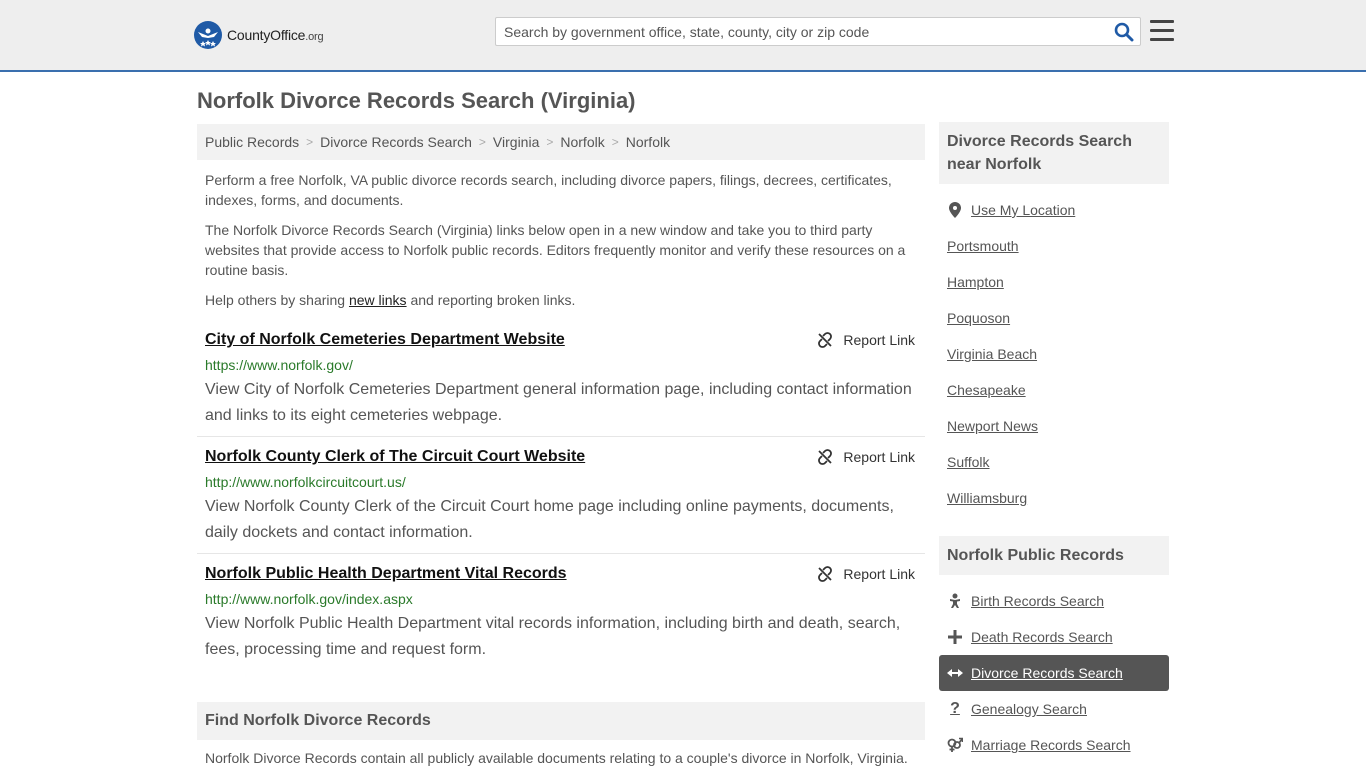 The image size is (1366, 768). What do you see at coordinates (975, 282) in the screenshot?
I see `nearby-link-hampton: Hampton` at bounding box center [975, 282].